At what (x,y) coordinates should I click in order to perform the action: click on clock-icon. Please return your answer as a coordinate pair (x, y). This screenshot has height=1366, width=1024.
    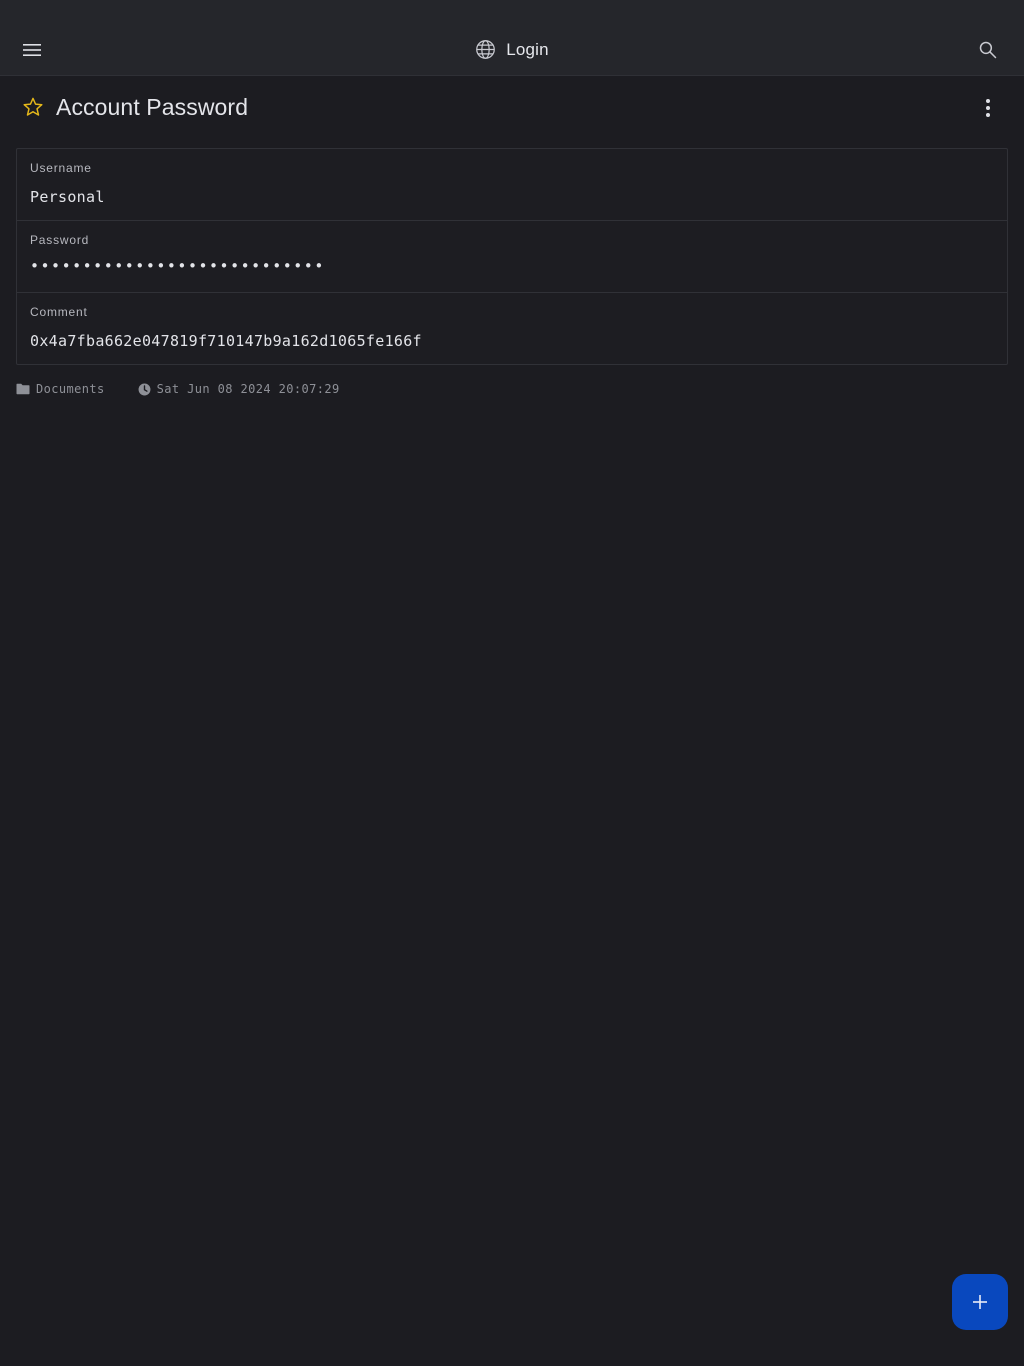
    Looking at the image, I should click on (144, 389).